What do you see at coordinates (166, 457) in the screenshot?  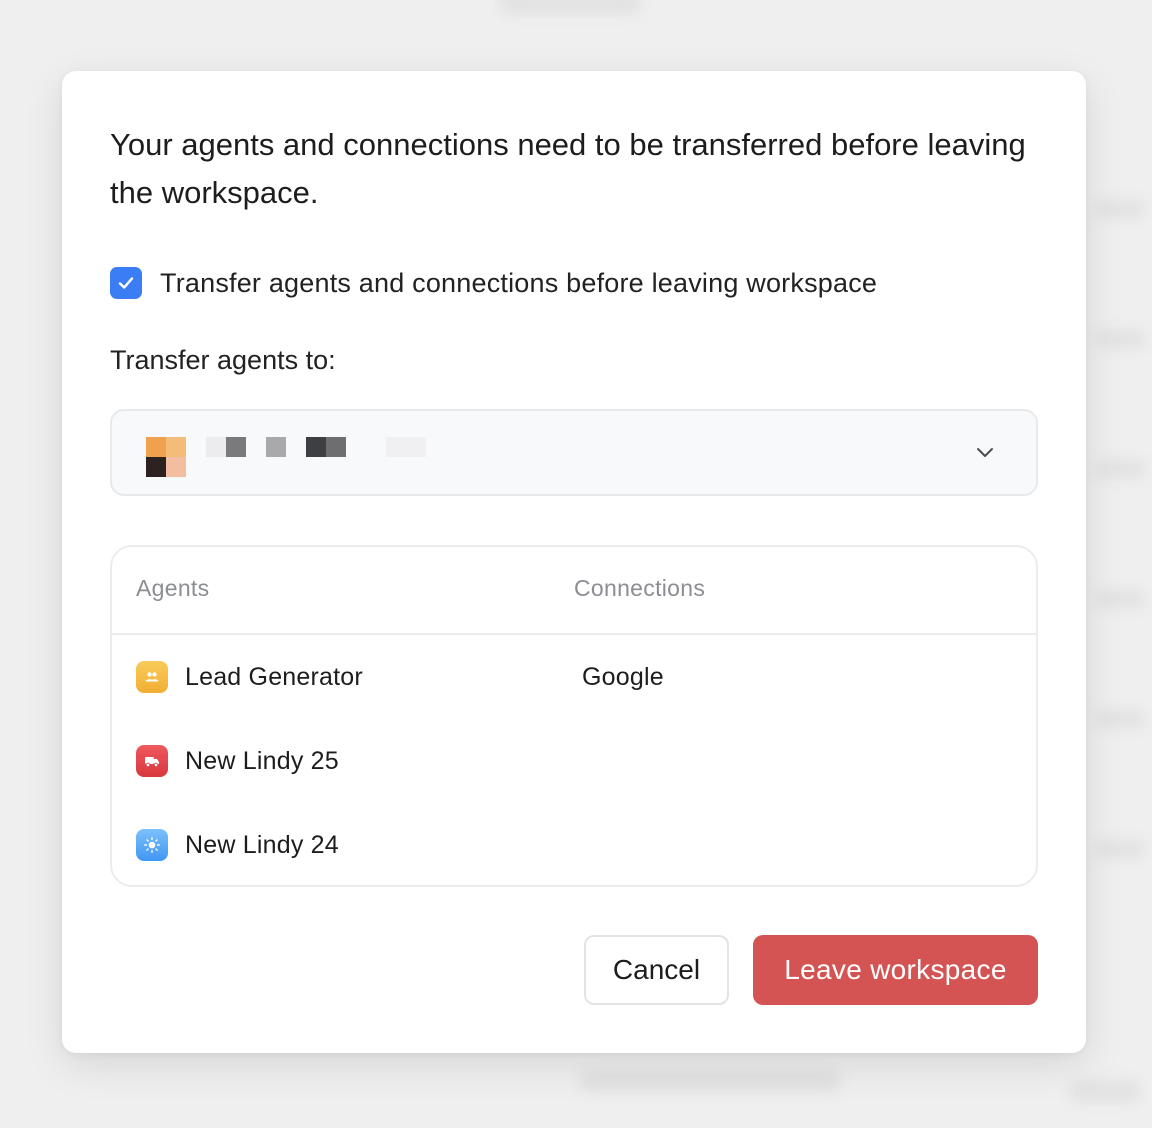 I see `user-avatar` at bounding box center [166, 457].